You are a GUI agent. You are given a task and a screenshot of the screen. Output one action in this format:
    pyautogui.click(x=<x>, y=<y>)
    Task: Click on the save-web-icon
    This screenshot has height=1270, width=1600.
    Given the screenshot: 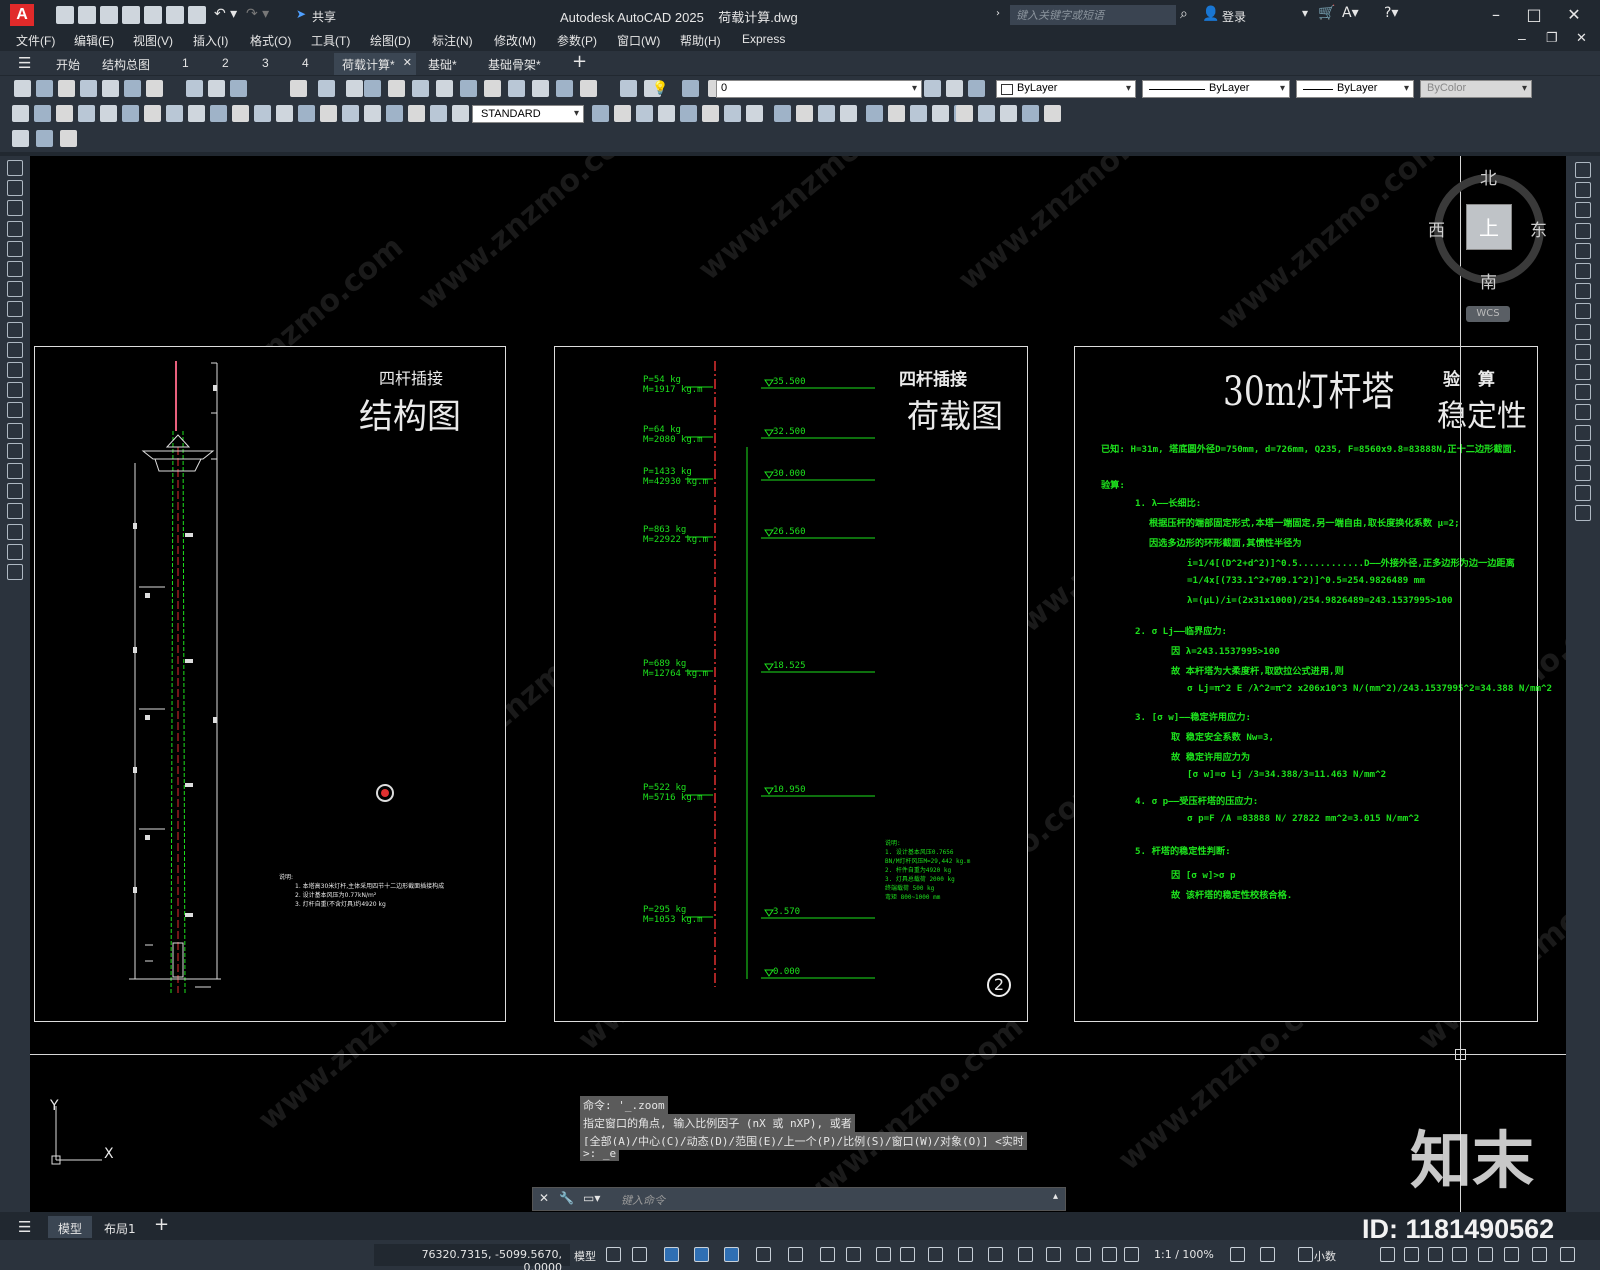 What is the action you would take?
    pyautogui.click(x=175, y=15)
    